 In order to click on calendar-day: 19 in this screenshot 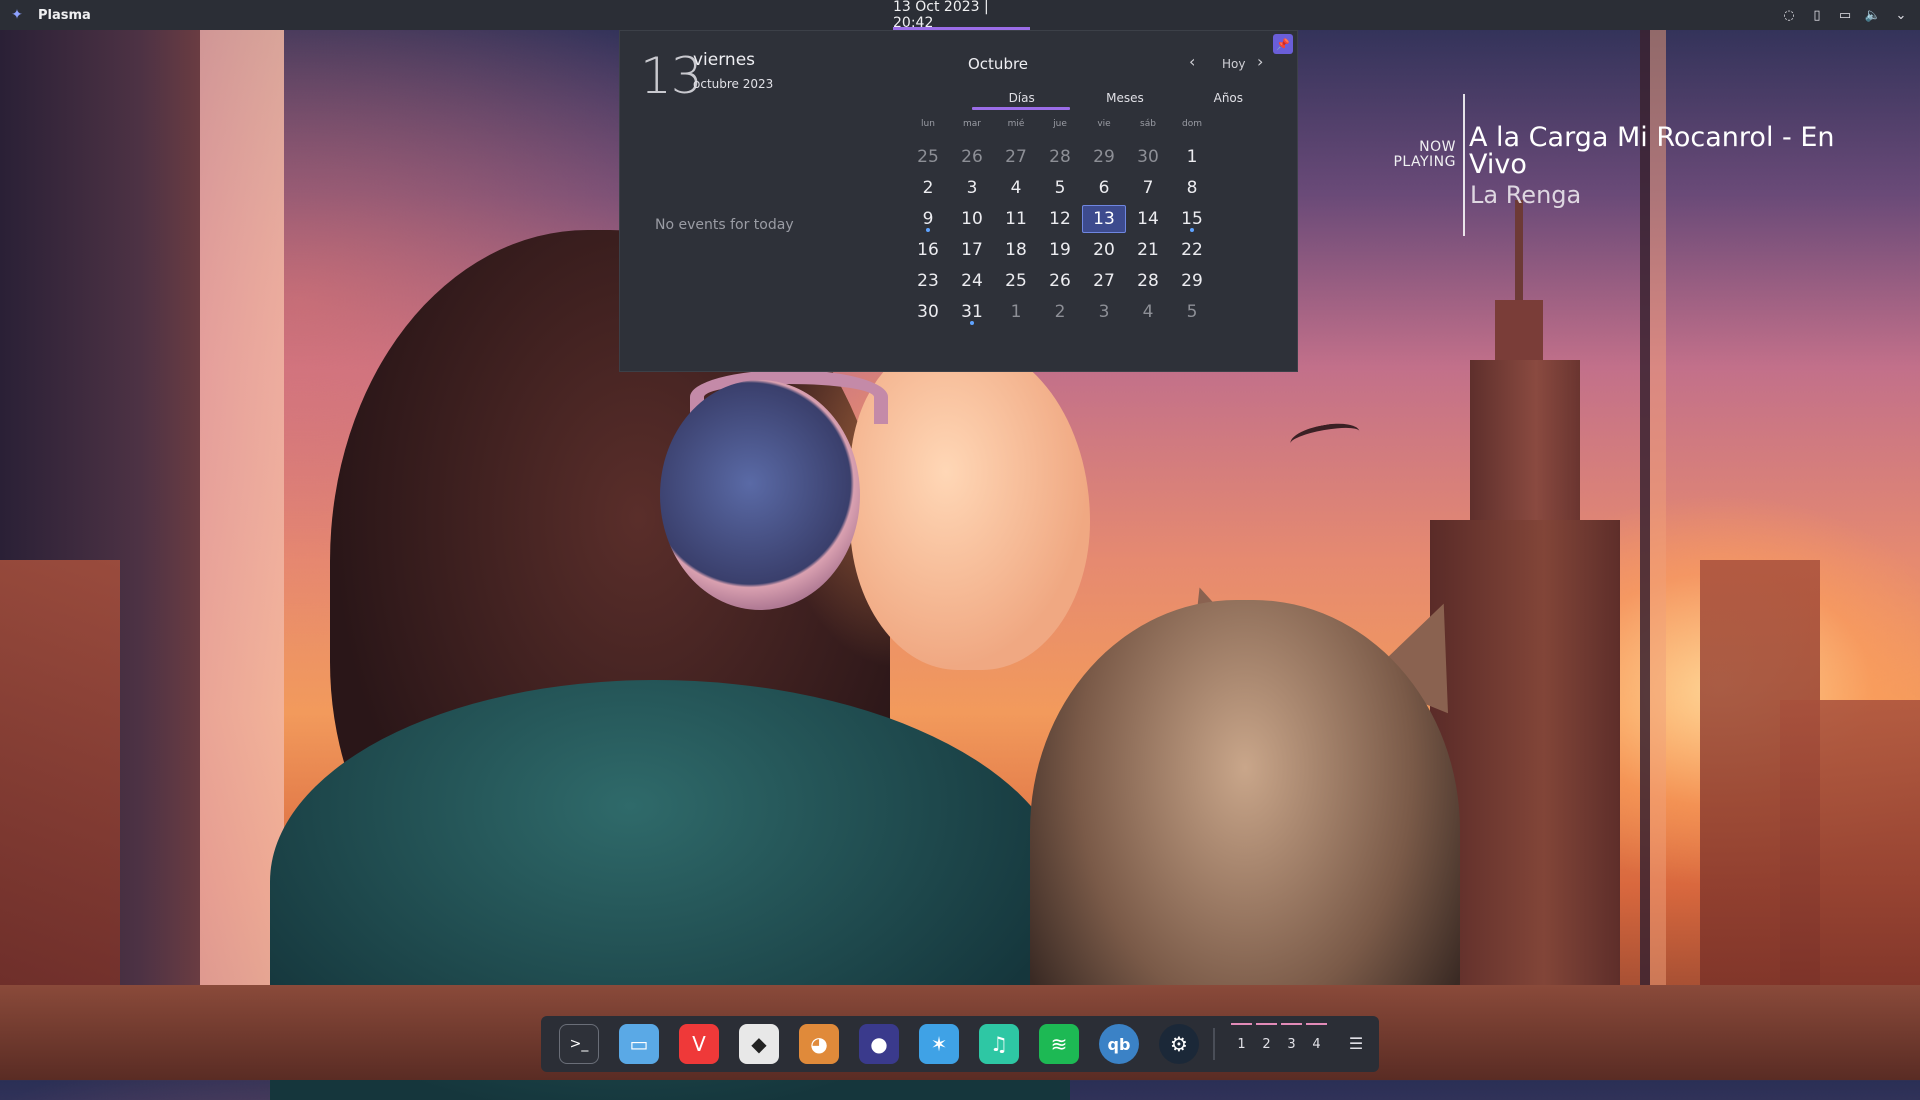, I will do `click(1060, 250)`.